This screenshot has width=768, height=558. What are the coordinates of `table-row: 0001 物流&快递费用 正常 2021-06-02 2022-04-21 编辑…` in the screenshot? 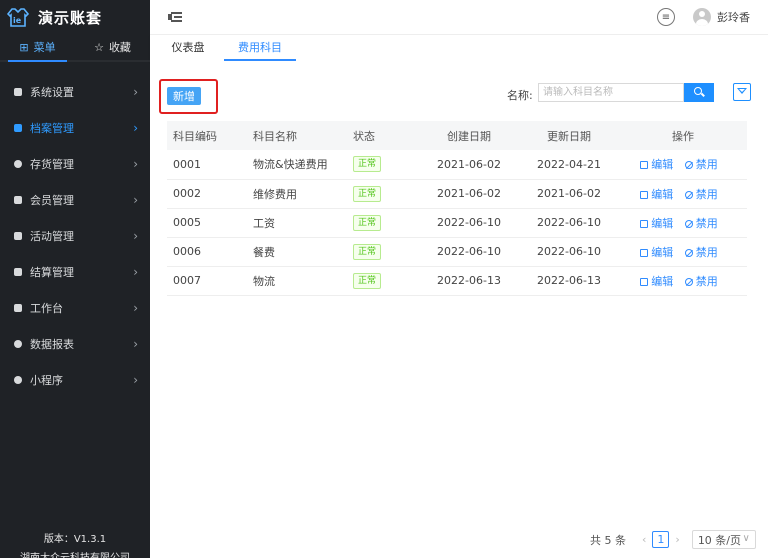 It's located at (457, 165).